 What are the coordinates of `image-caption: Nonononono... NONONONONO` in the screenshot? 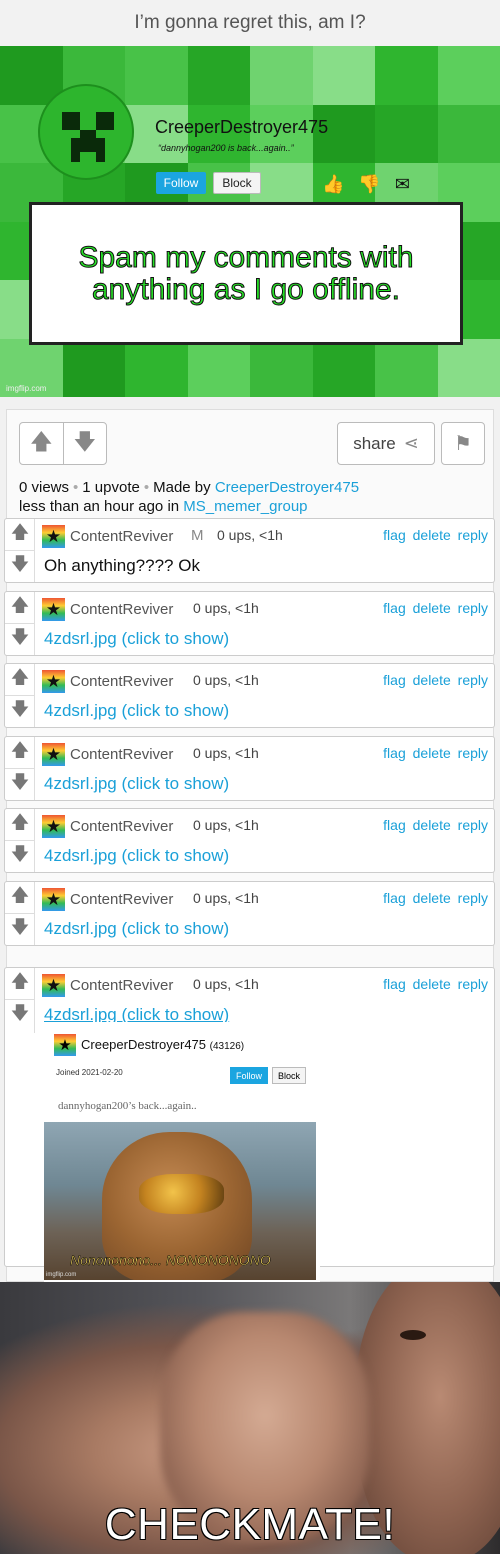 It's located at (170, 1260).